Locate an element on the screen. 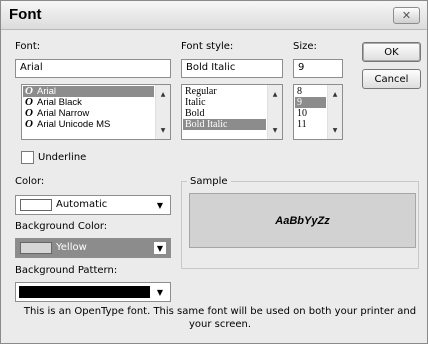 This screenshot has height=344, width=428. font-list-scrollbar: ▲ ▼ is located at coordinates (162, 112).